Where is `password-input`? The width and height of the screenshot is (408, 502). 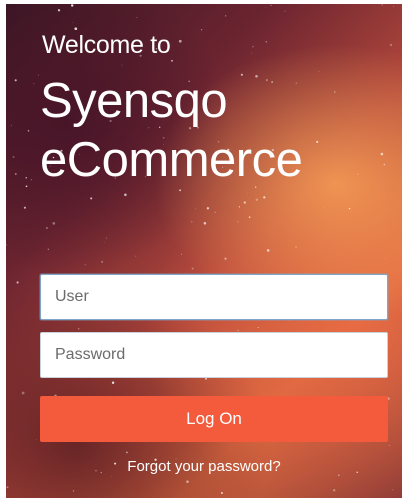
password-input is located at coordinates (214, 355).